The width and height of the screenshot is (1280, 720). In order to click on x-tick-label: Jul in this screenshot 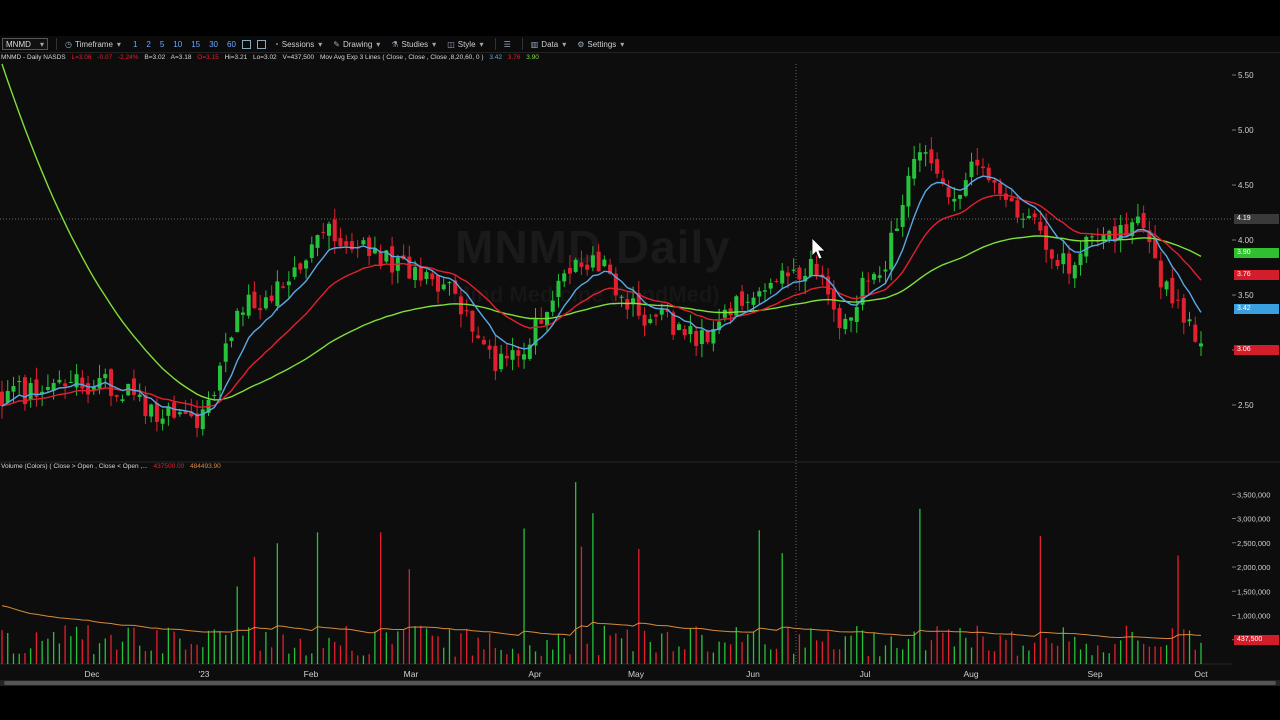, I will do `click(865, 674)`.